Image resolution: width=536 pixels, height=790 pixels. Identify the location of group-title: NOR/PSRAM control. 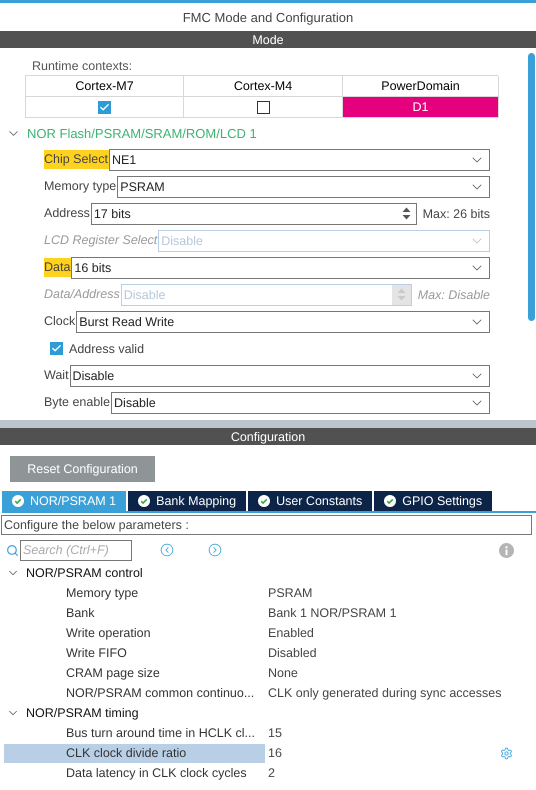
(84, 573).